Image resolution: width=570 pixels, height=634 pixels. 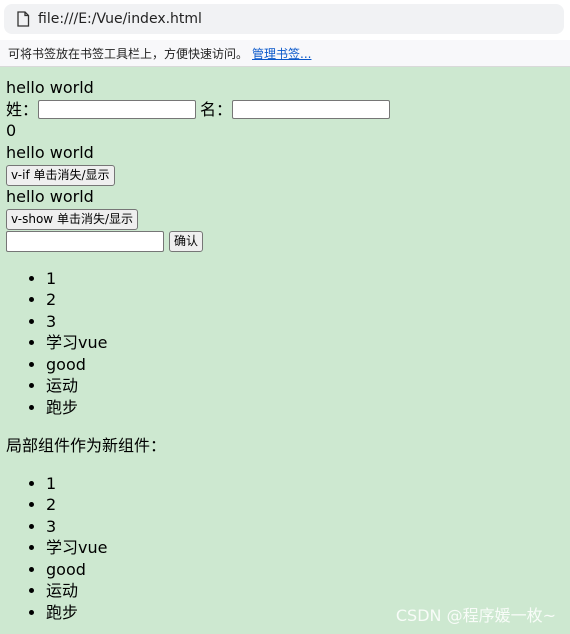 I want to click on first-name-input, so click(x=311, y=110).